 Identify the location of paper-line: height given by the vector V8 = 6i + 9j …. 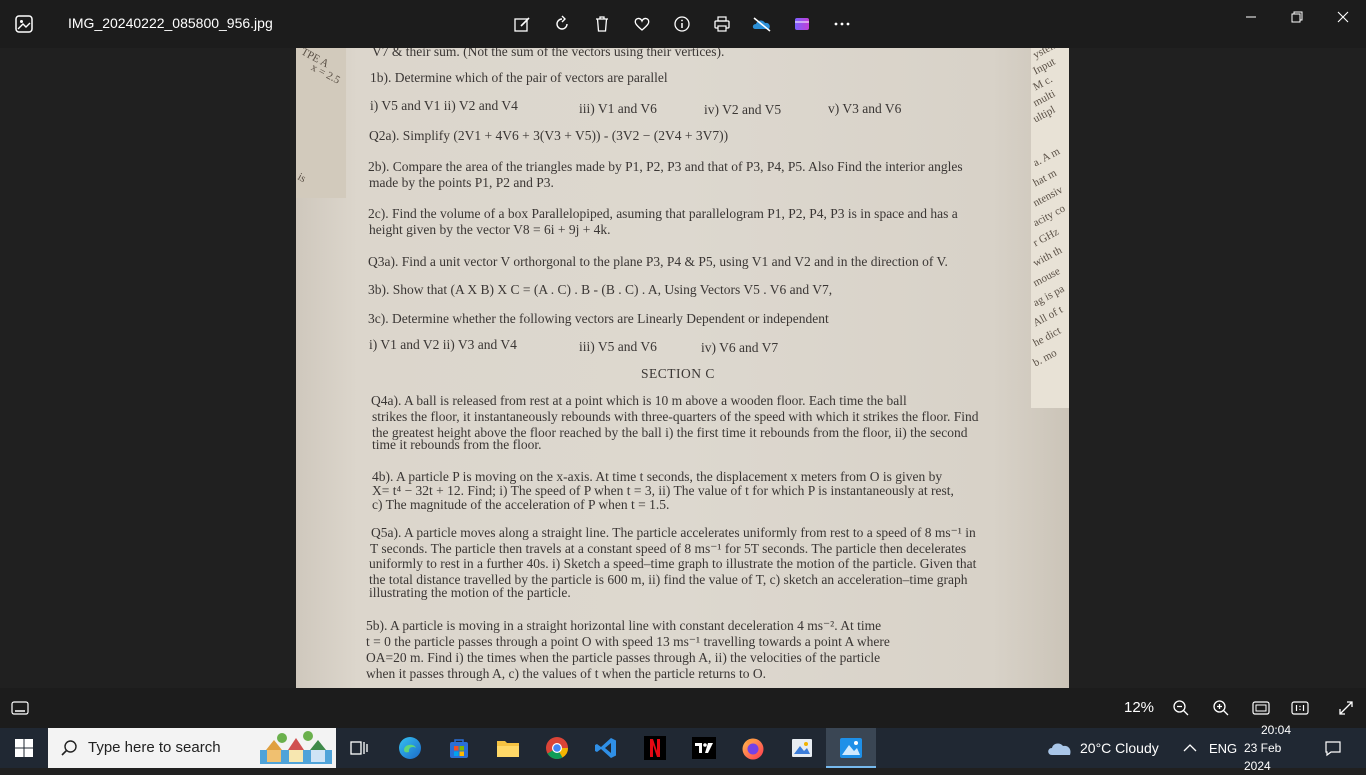
(490, 229).